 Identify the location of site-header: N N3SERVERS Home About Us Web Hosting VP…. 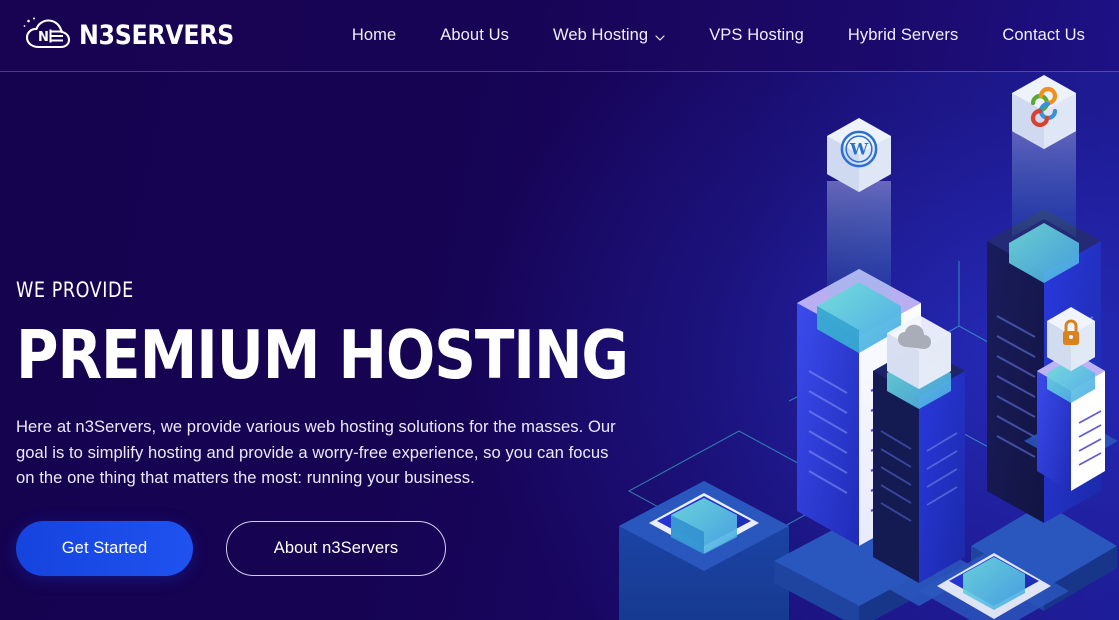
(559, 35).